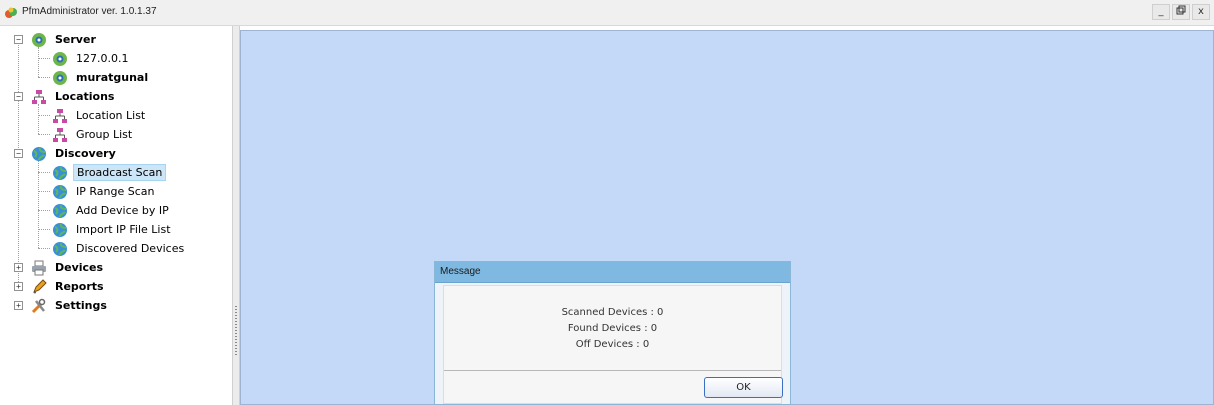 This screenshot has width=1214, height=405. I want to click on close-button: x, so click(1201, 12).